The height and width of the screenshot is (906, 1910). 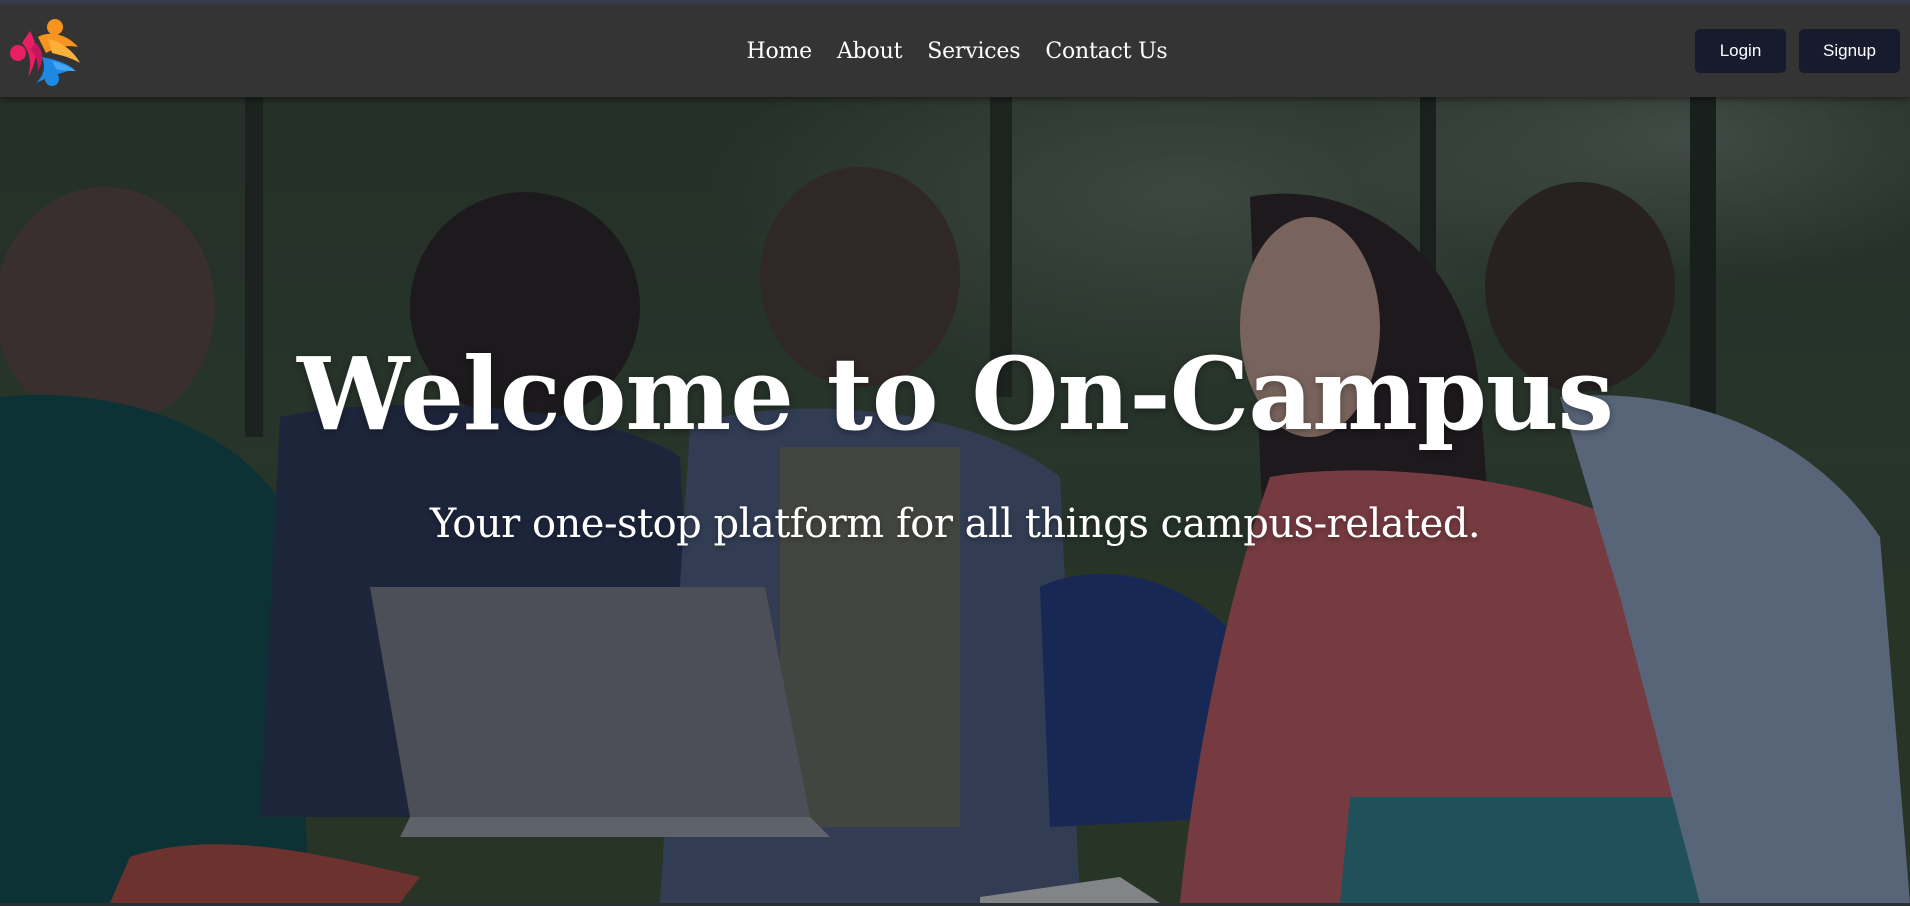 What do you see at coordinates (1849, 51) in the screenshot?
I see `signup-button: Signup` at bounding box center [1849, 51].